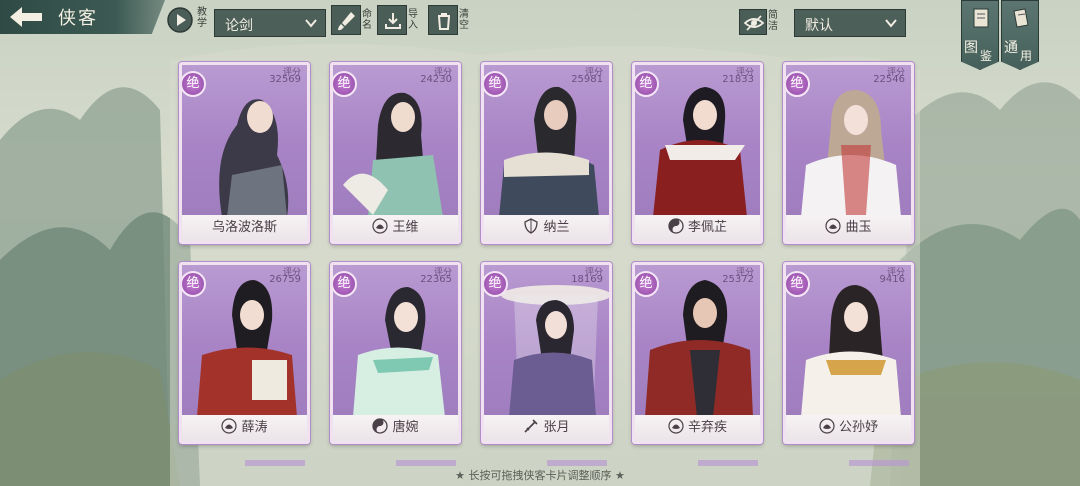 Image resolution: width=1080 pixels, height=486 pixels. What do you see at coordinates (244, 153) in the screenshot?
I see `hero-card: 绝 评分 32569 乌洛波洛斯` at bounding box center [244, 153].